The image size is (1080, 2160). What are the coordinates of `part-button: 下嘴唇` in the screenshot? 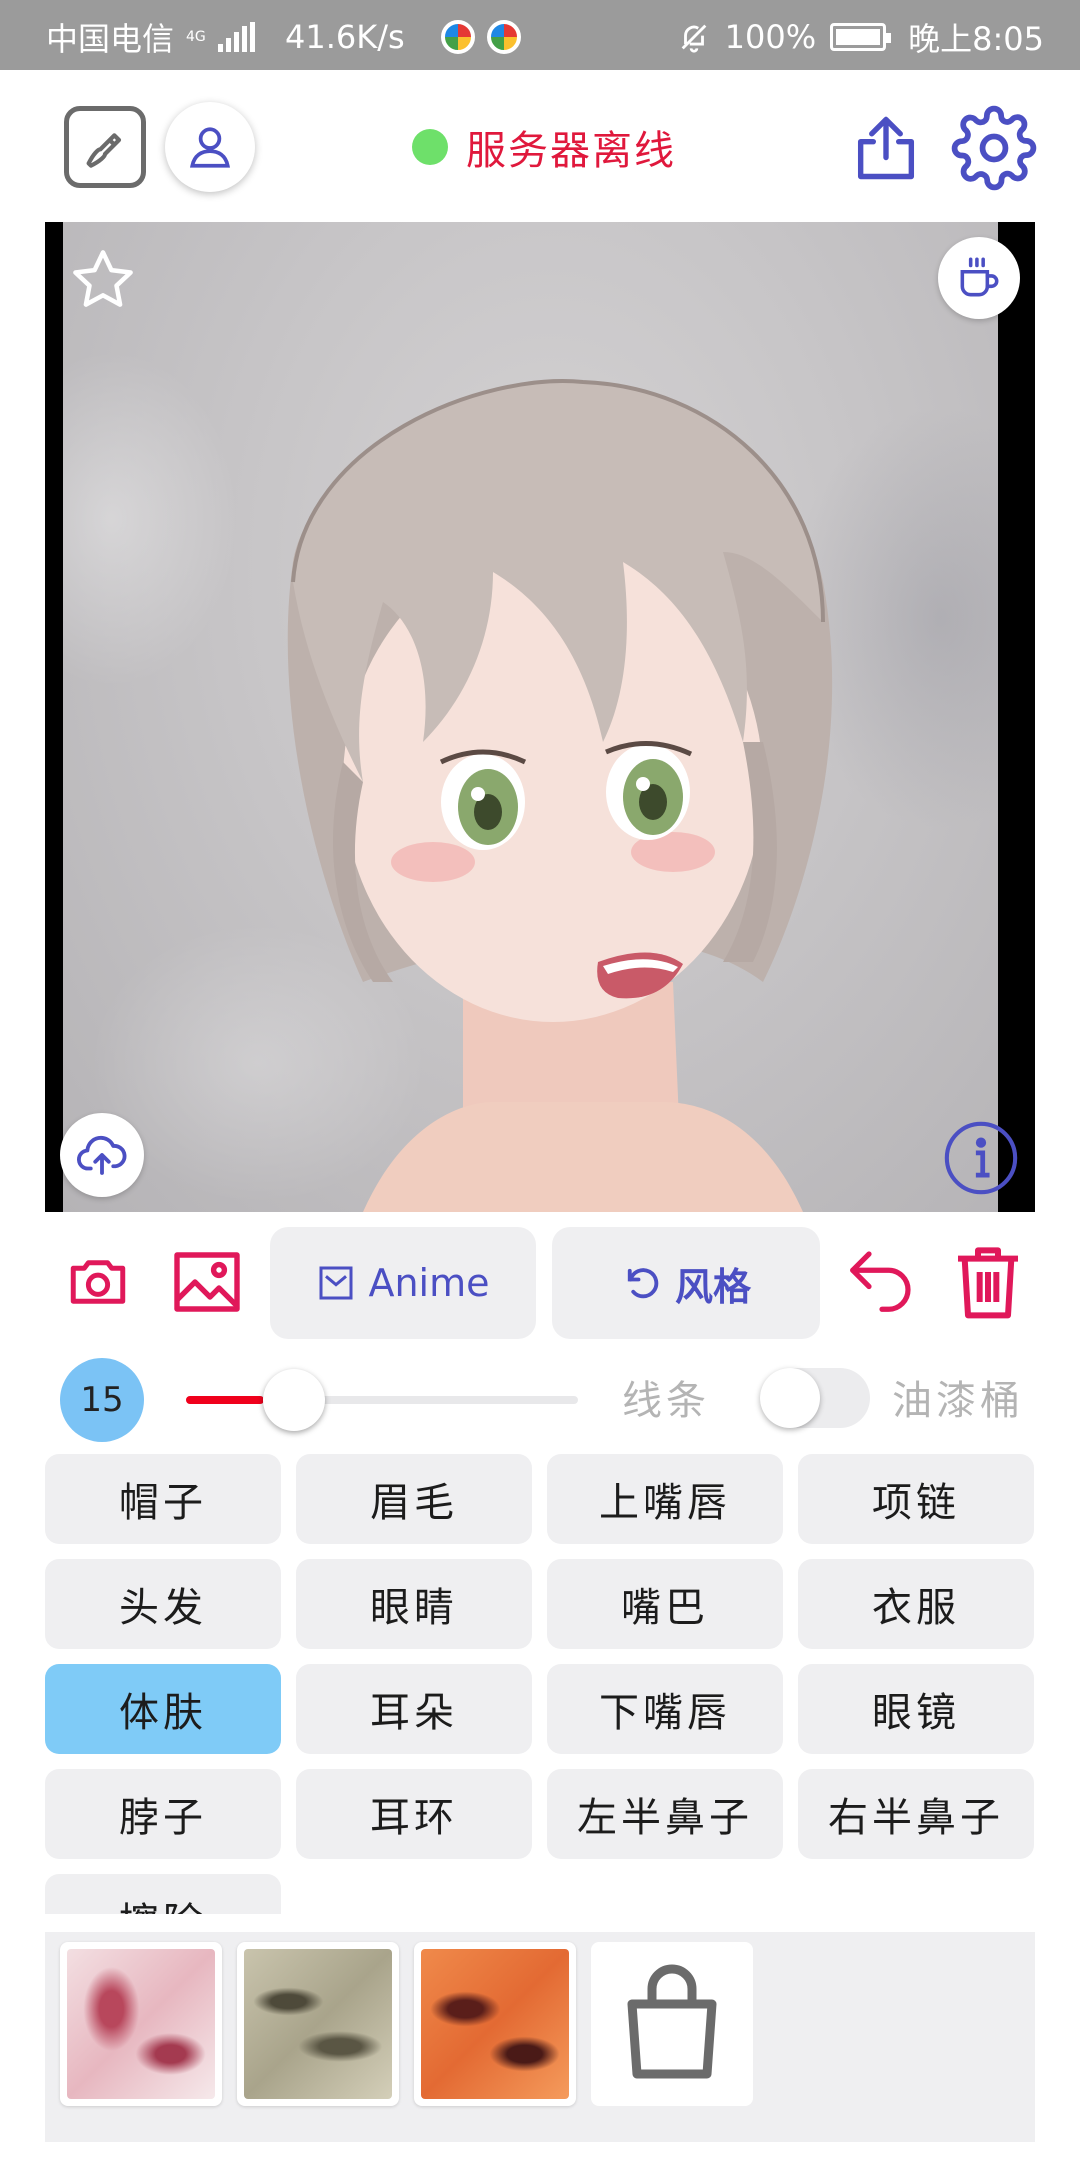 It's located at (665, 1709).